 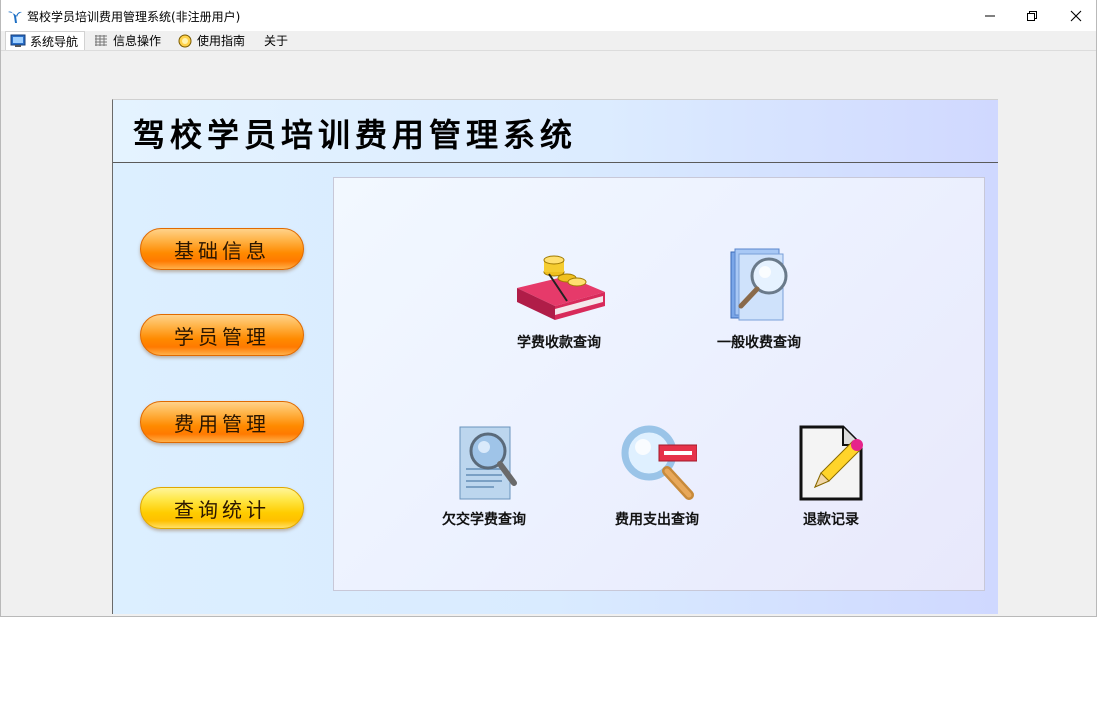 What do you see at coordinates (657, 520) in the screenshot?
I see `function-label: 费用支出查询` at bounding box center [657, 520].